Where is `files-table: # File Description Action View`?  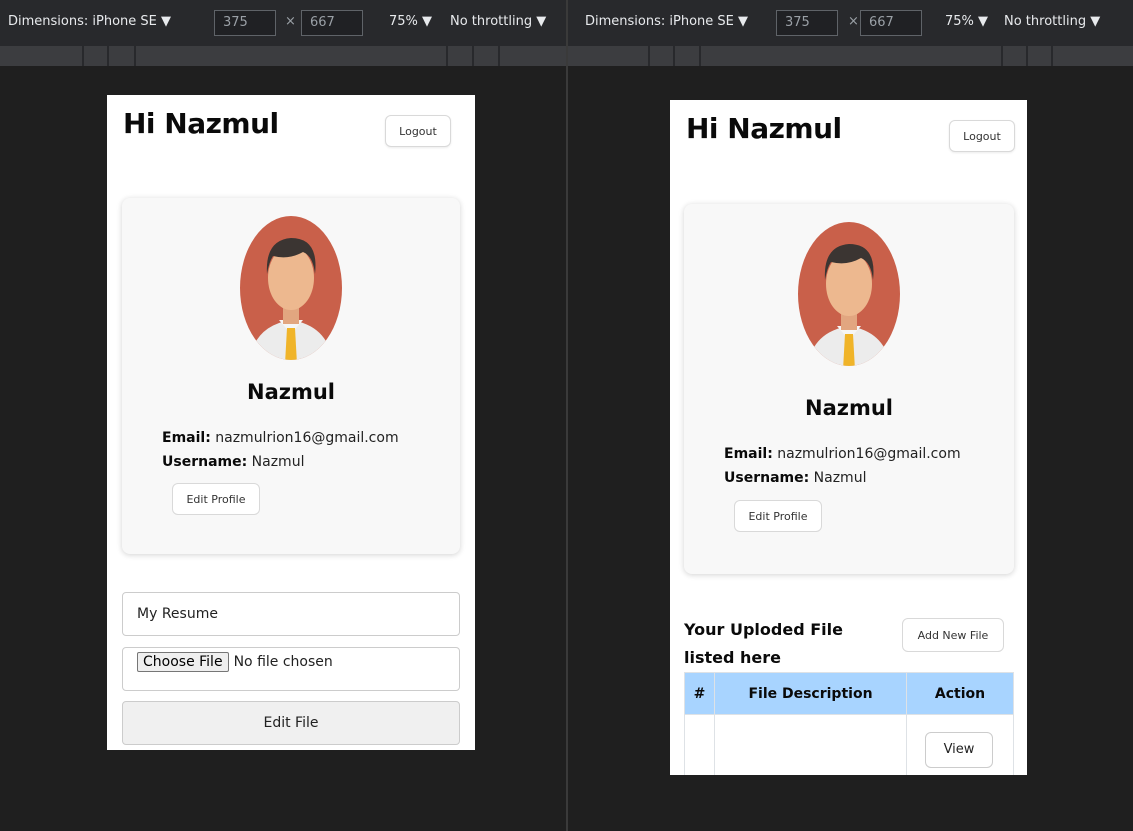
files-table: # File Description Action View is located at coordinates (849, 723).